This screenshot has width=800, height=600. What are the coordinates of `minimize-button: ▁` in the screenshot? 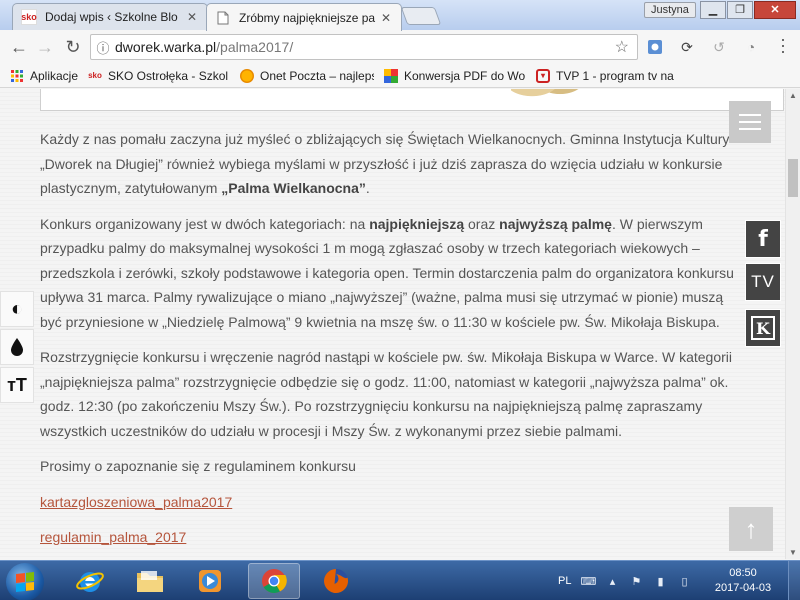 It's located at (713, 10).